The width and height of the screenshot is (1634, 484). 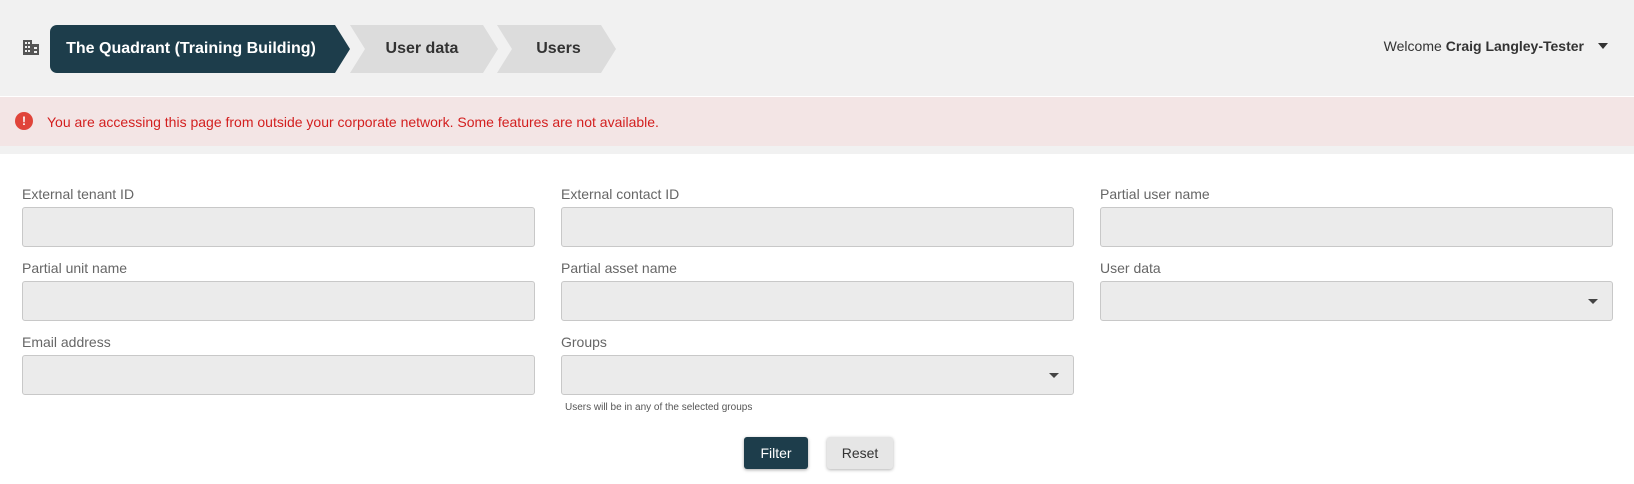 What do you see at coordinates (78, 194) in the screenshot?
I see `external-tenant-id-label: External tenant ID` at bounding box center [78, 194].